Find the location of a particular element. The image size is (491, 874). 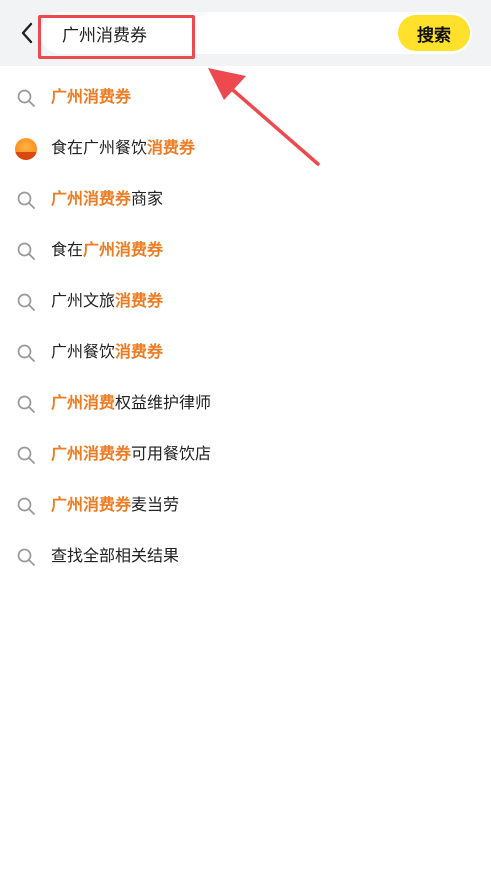

suggestion-label: 食在广州消费券 is located at coordinates (107, 250).